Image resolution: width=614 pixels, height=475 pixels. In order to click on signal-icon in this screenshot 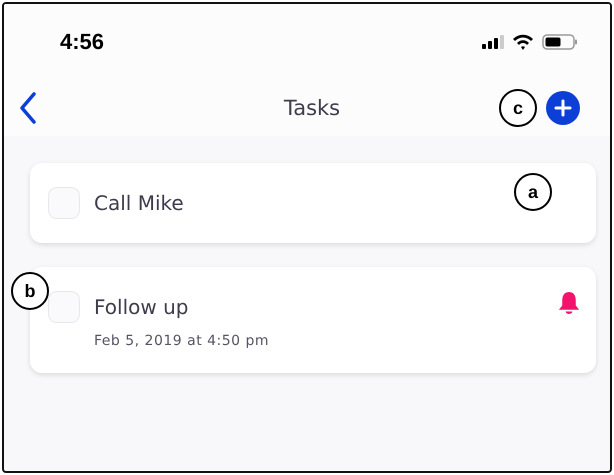, I will do `click(493, 42)`.